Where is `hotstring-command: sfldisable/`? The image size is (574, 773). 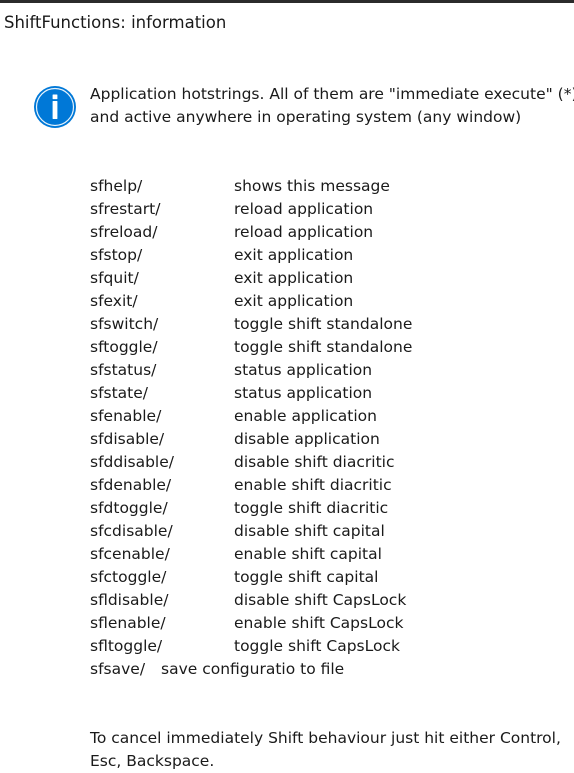 hotstring-command: sfldisable/ is located at coordinates (129, 600).